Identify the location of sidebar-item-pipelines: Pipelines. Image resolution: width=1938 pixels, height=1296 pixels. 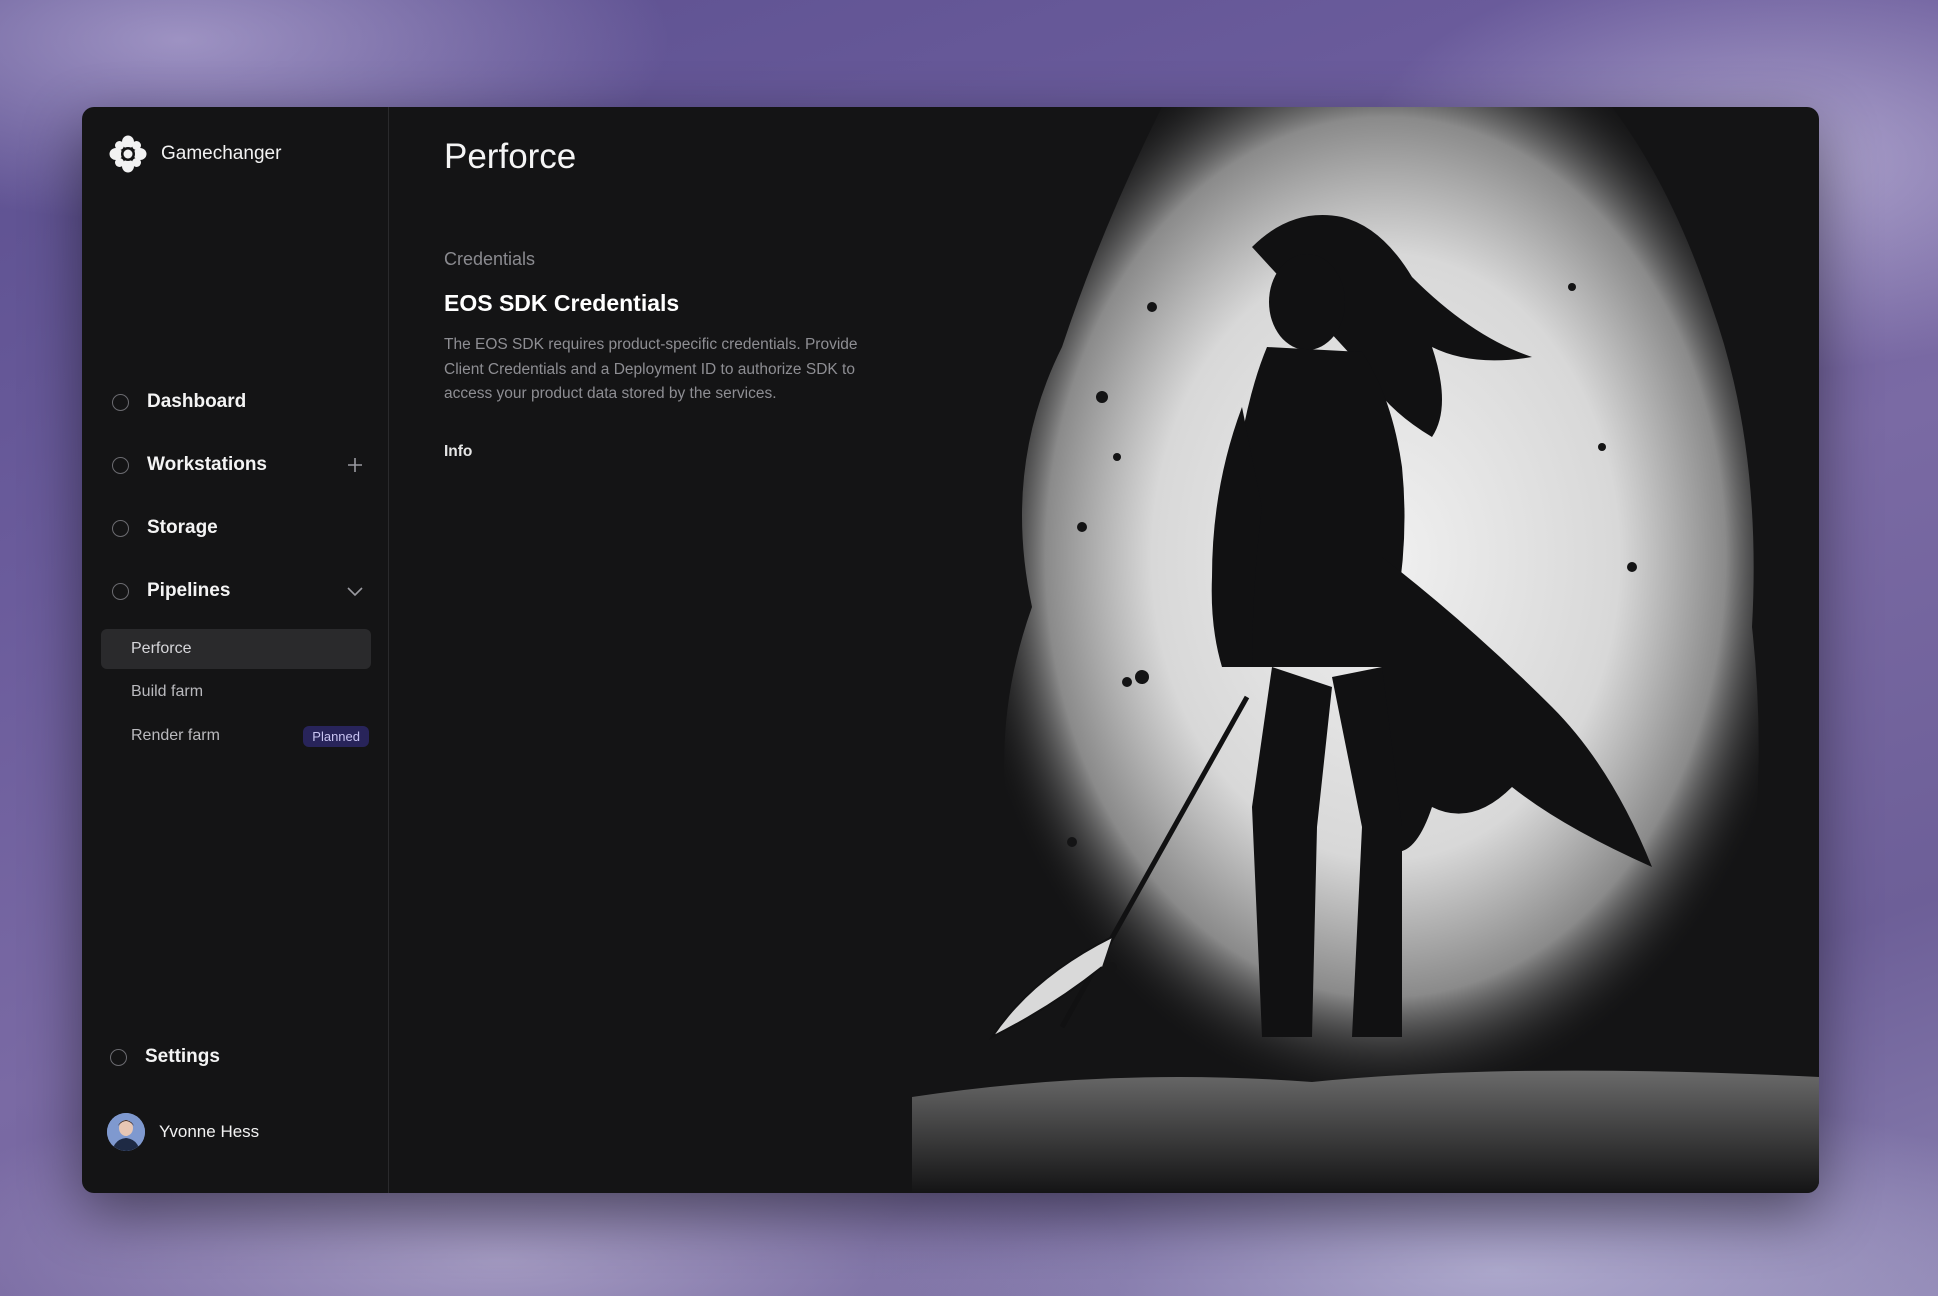
(239, 591).